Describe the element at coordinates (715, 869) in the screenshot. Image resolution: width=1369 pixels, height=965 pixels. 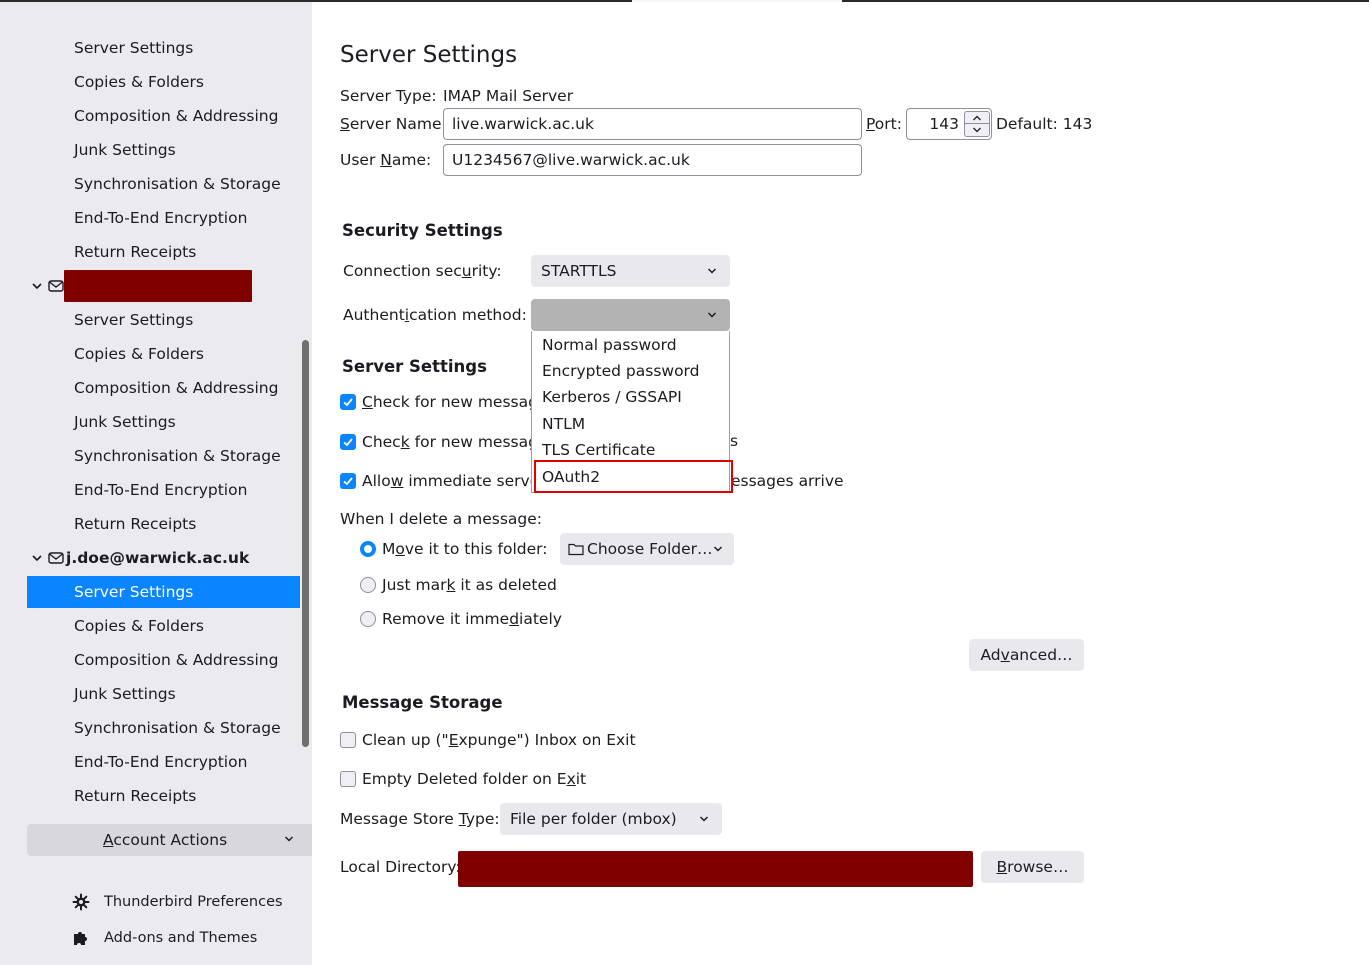
I see `local-directory-input-redacted` at that location.